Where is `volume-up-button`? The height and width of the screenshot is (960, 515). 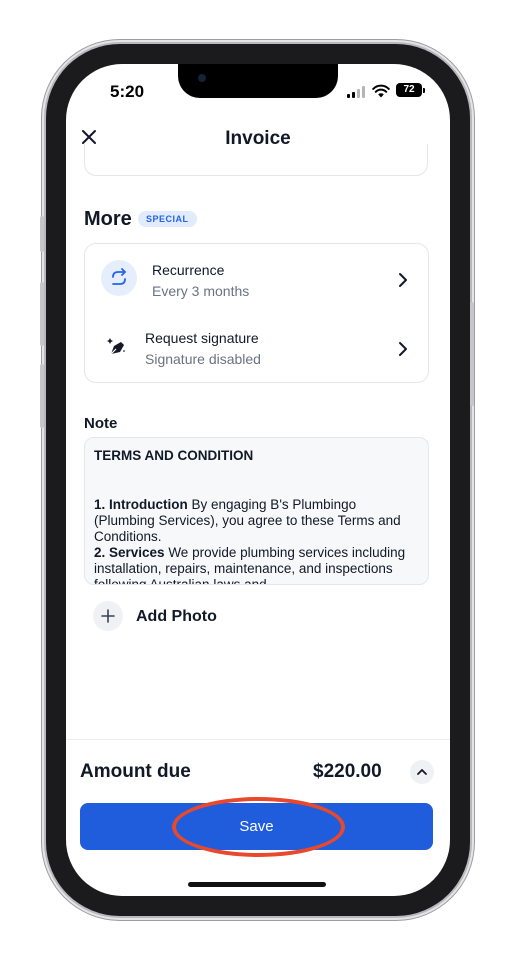 volume-up-button is located at coordinates (42, 314).